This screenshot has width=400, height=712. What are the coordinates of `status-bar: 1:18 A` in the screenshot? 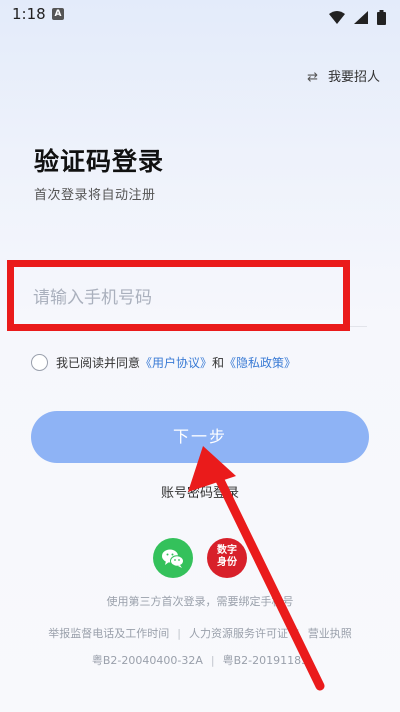 It's located at (200, 15).